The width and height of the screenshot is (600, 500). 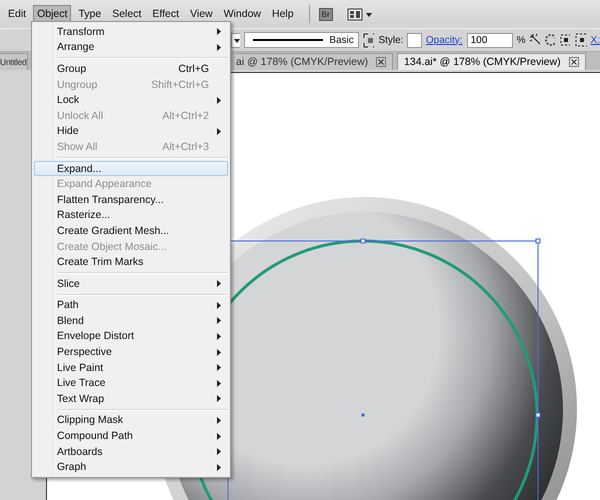 I want to click on menu-bar-item: Select, so click(x=127, y=14).